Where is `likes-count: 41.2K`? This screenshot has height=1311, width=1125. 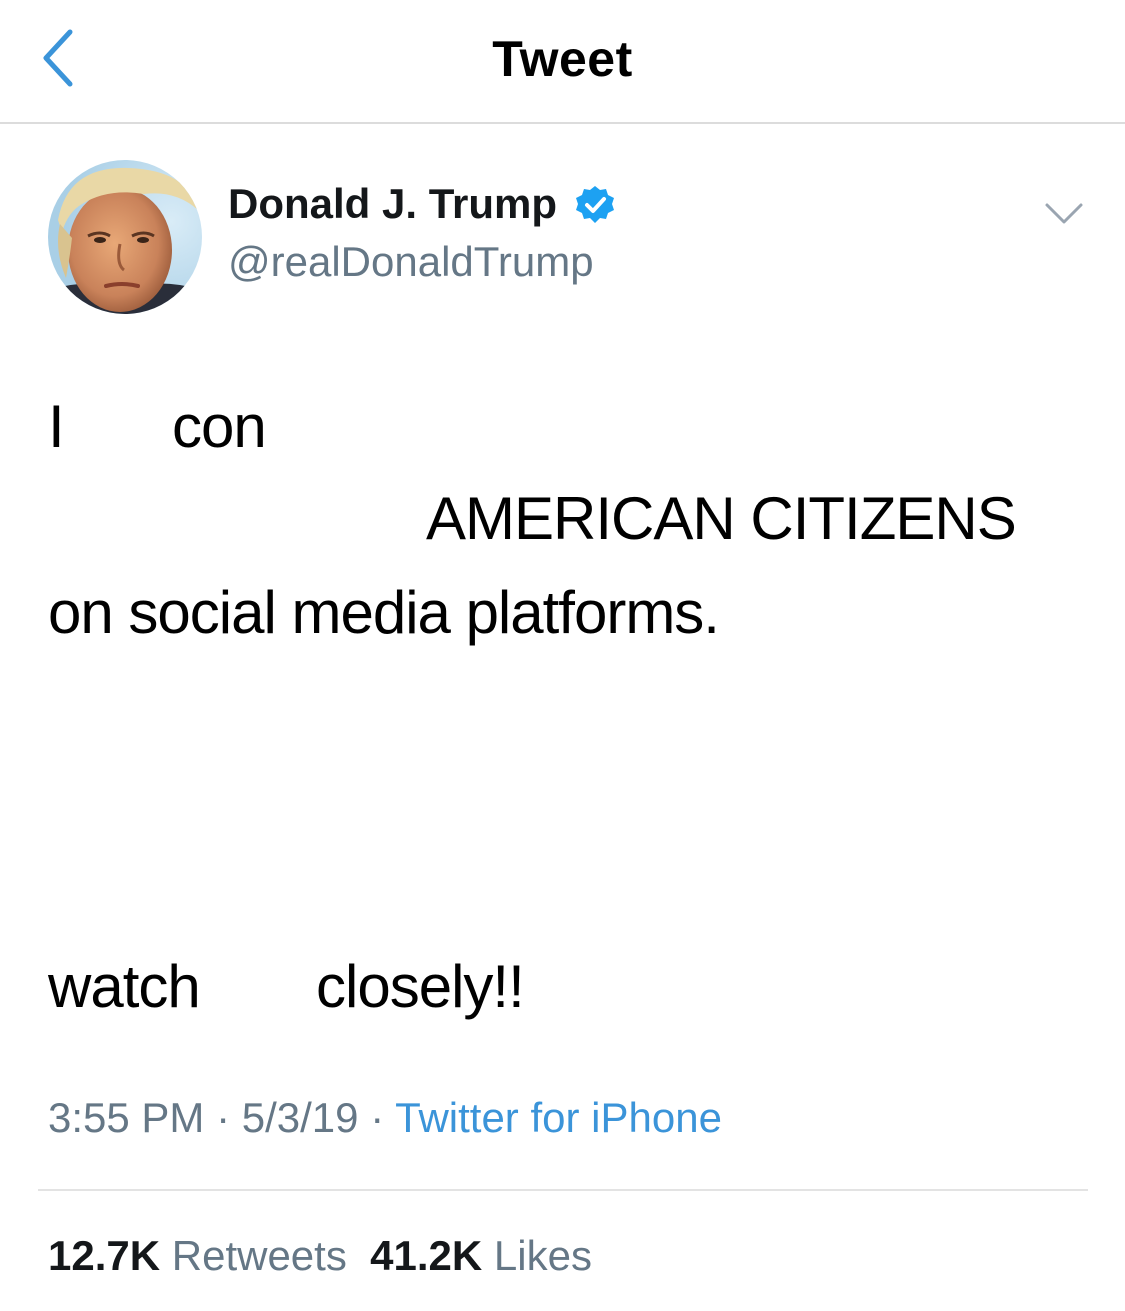
likes-count: 41.2K is located at coordinates (426, 1255).